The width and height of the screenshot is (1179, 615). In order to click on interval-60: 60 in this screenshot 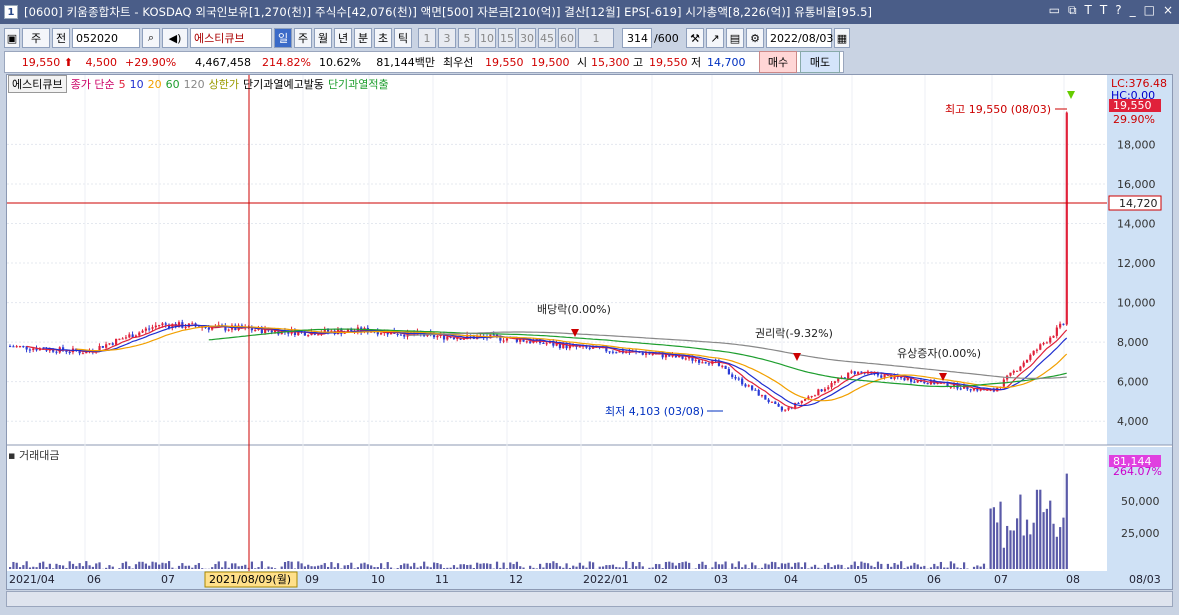, I will do `click(567, 38)`.